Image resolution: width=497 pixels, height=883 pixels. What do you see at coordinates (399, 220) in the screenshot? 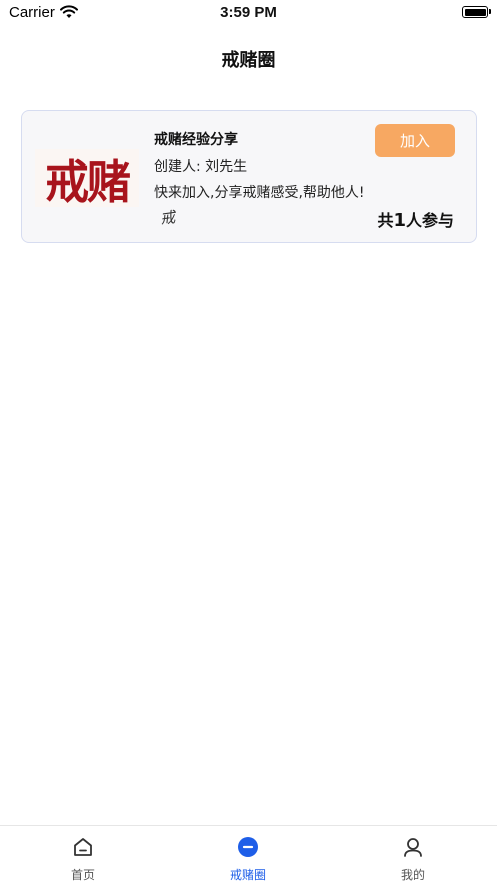
I see `member-count-number: 1` at bounding box center [399, 220].